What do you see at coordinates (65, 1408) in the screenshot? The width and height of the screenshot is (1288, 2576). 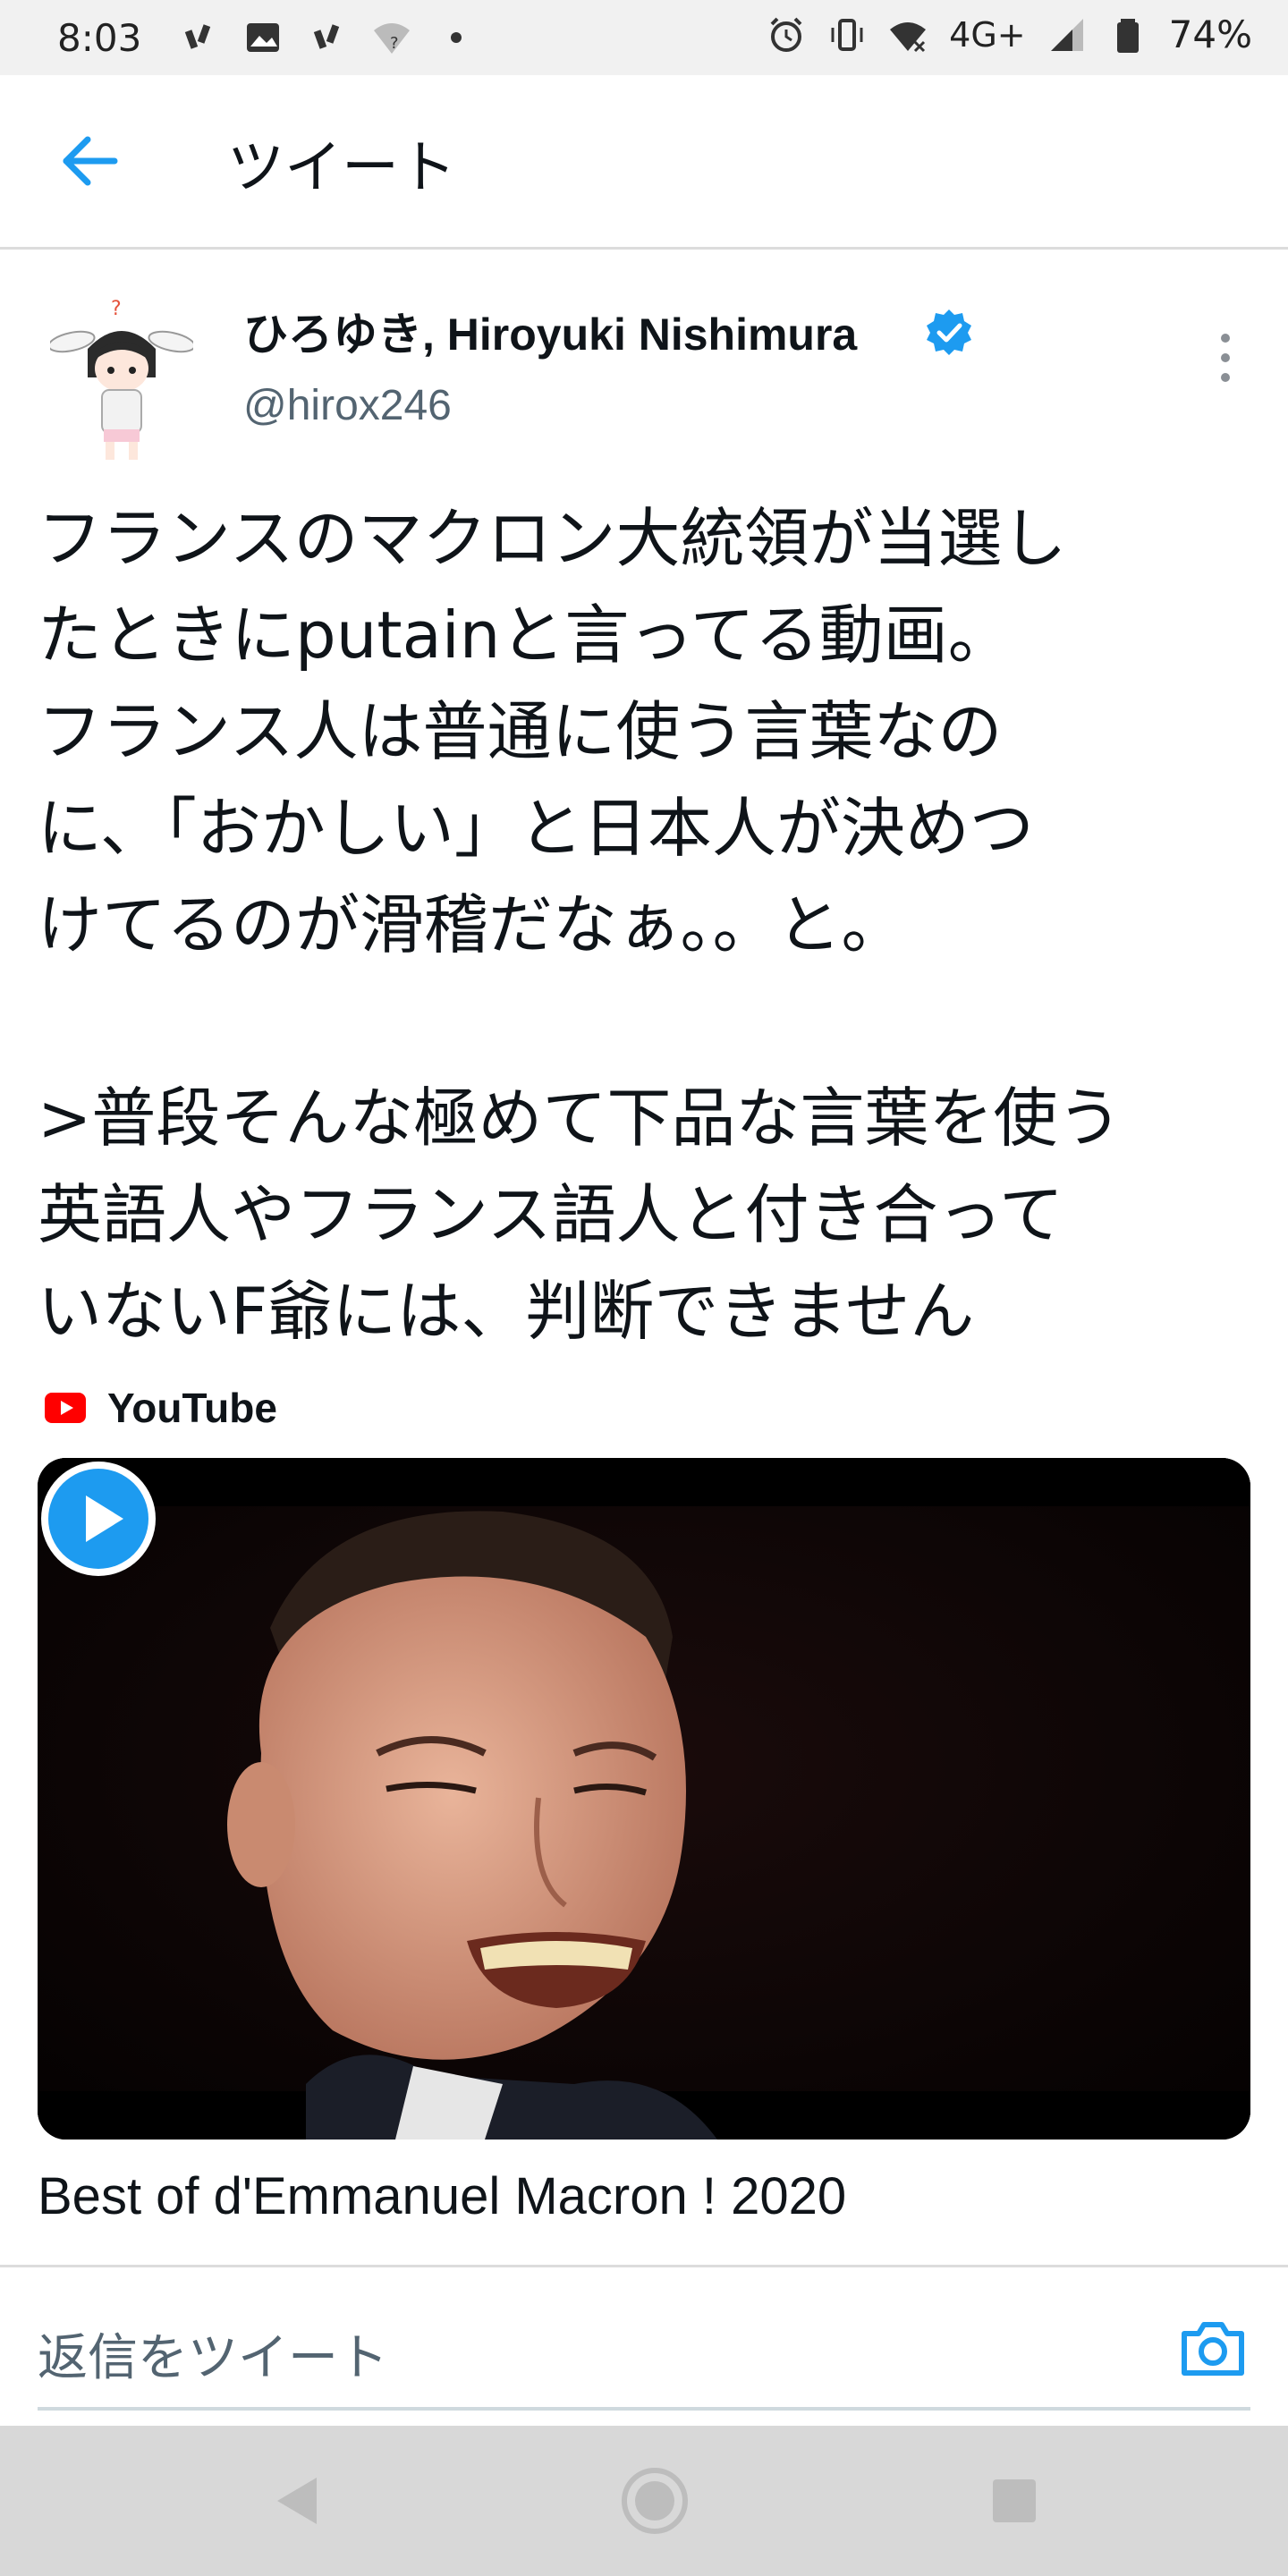 I see `youtube-icon` at bounding box center [65, 1408].